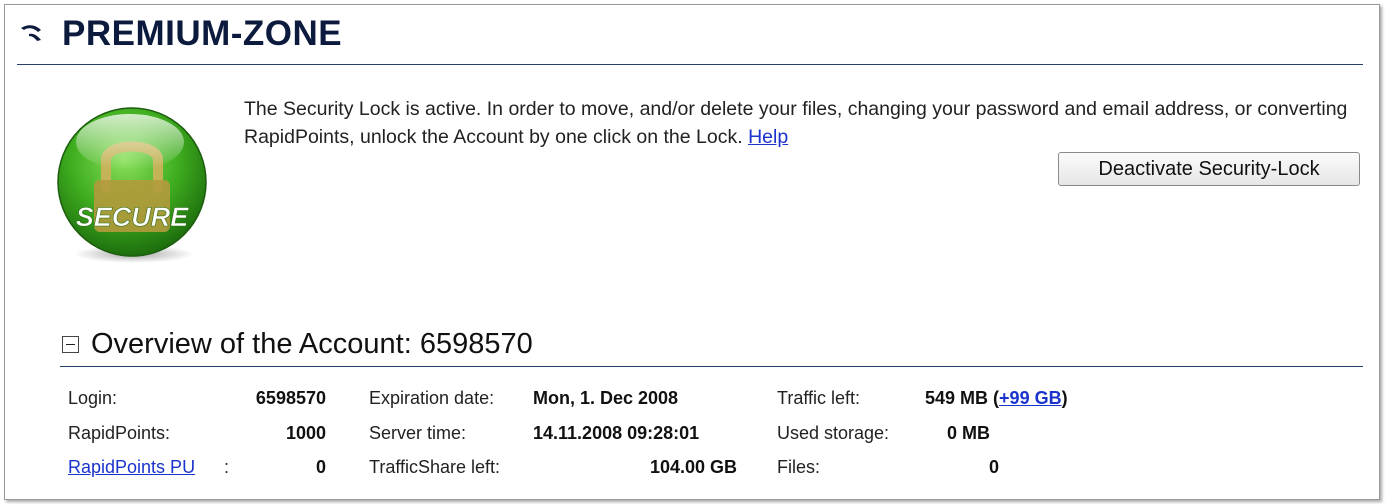  What do you see at coordinates (768, 137) in the screenshot?
I see `help-link: Help` at bounding box center [768, 137].